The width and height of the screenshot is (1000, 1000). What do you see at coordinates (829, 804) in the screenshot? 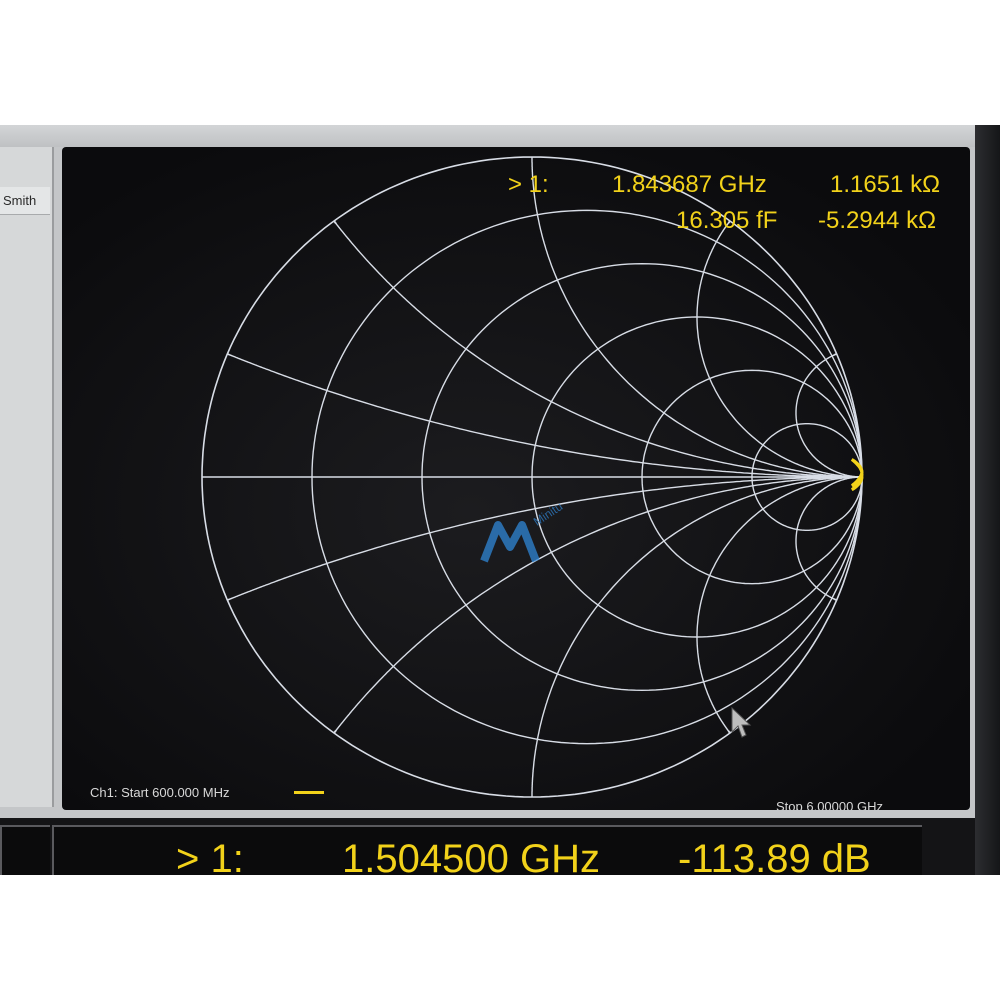
I see `sweep-stop: Stop 6.00000 GHz` at bounding box center [829, 804].